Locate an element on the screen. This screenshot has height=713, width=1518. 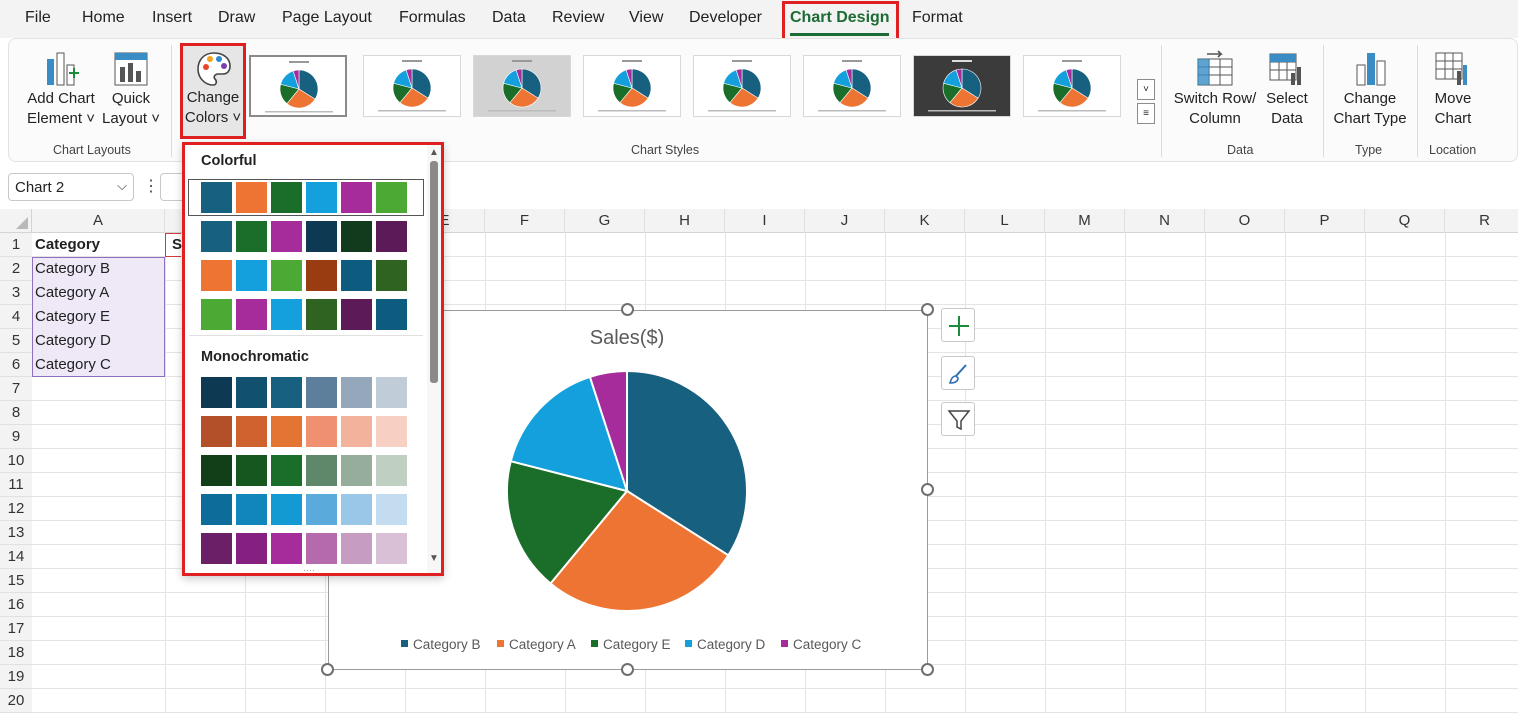
column-header-h: H is located at coordinates (685, 221).